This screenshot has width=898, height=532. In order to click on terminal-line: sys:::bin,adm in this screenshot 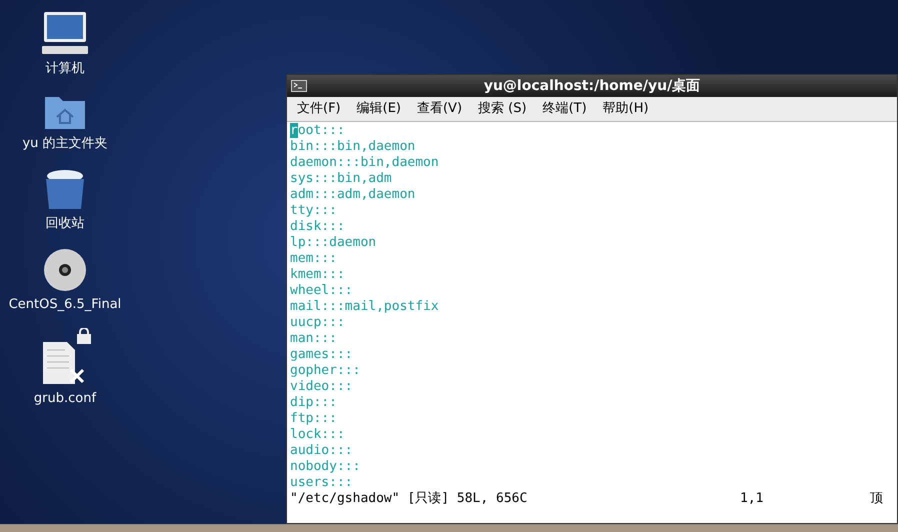, I will do `click(341, 179)`.